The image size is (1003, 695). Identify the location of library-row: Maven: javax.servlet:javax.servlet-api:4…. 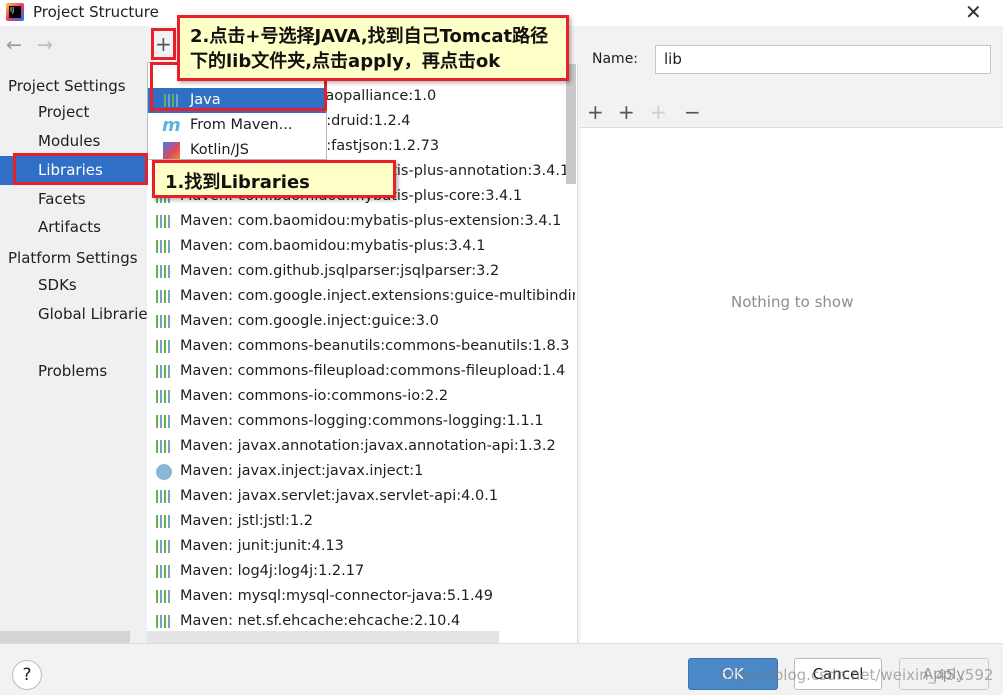
(362, 496).